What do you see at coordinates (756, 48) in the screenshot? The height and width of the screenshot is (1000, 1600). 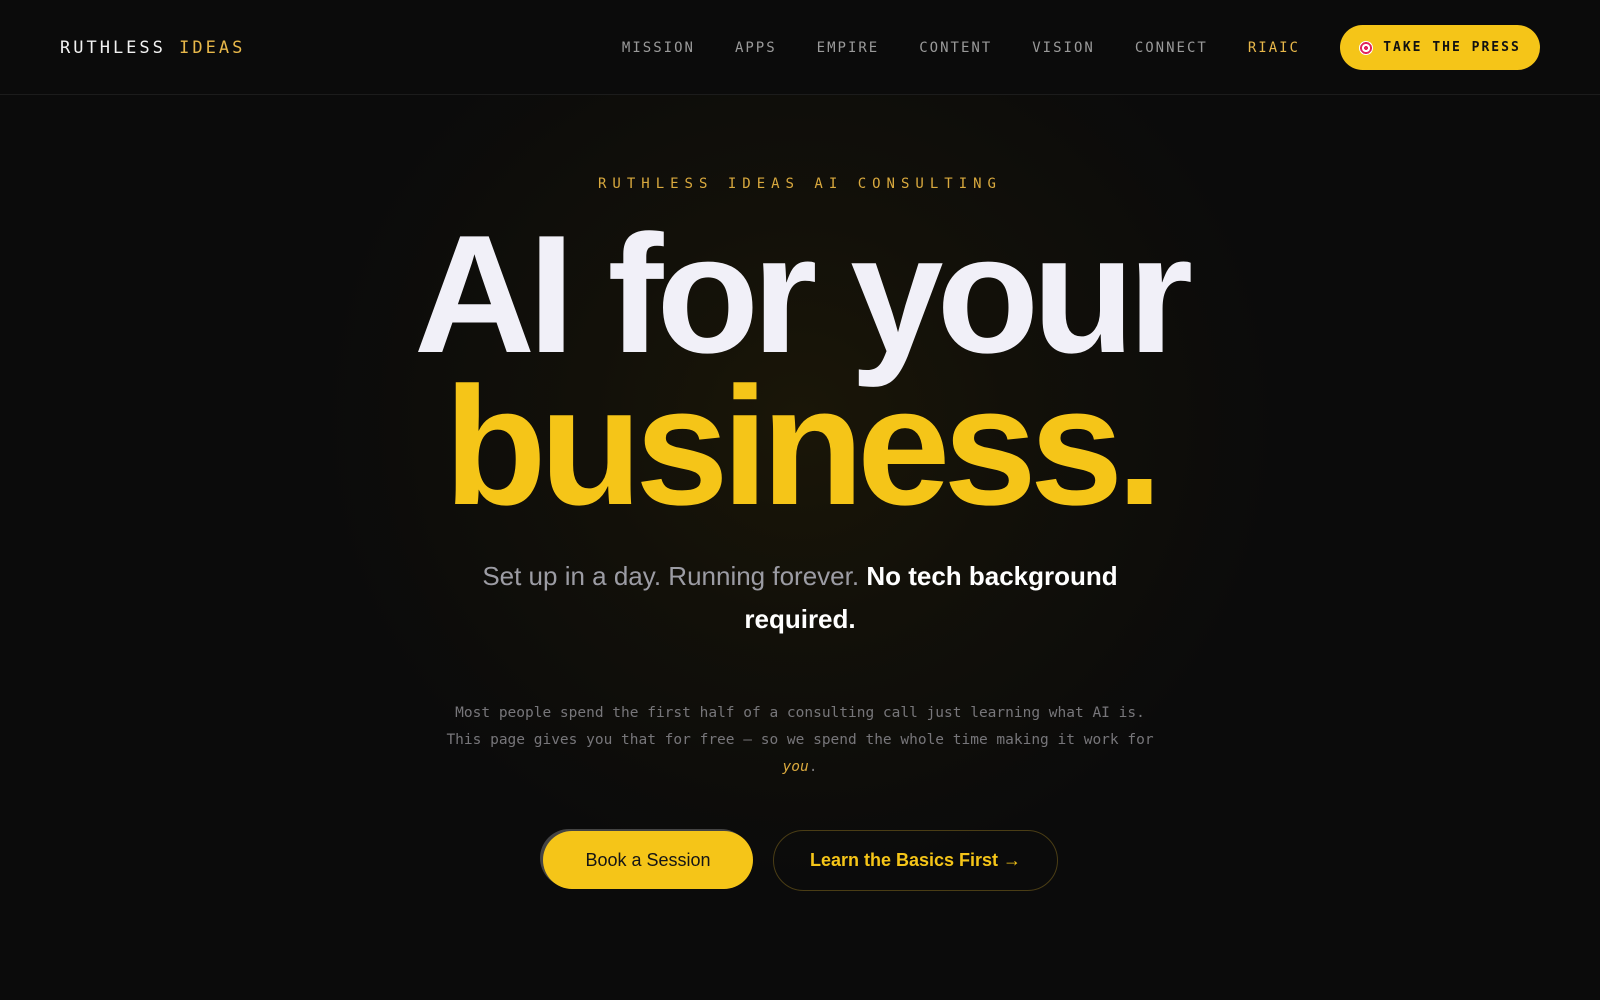 I see `nav-link-apps: APPS` at bounding box center [756, 48].